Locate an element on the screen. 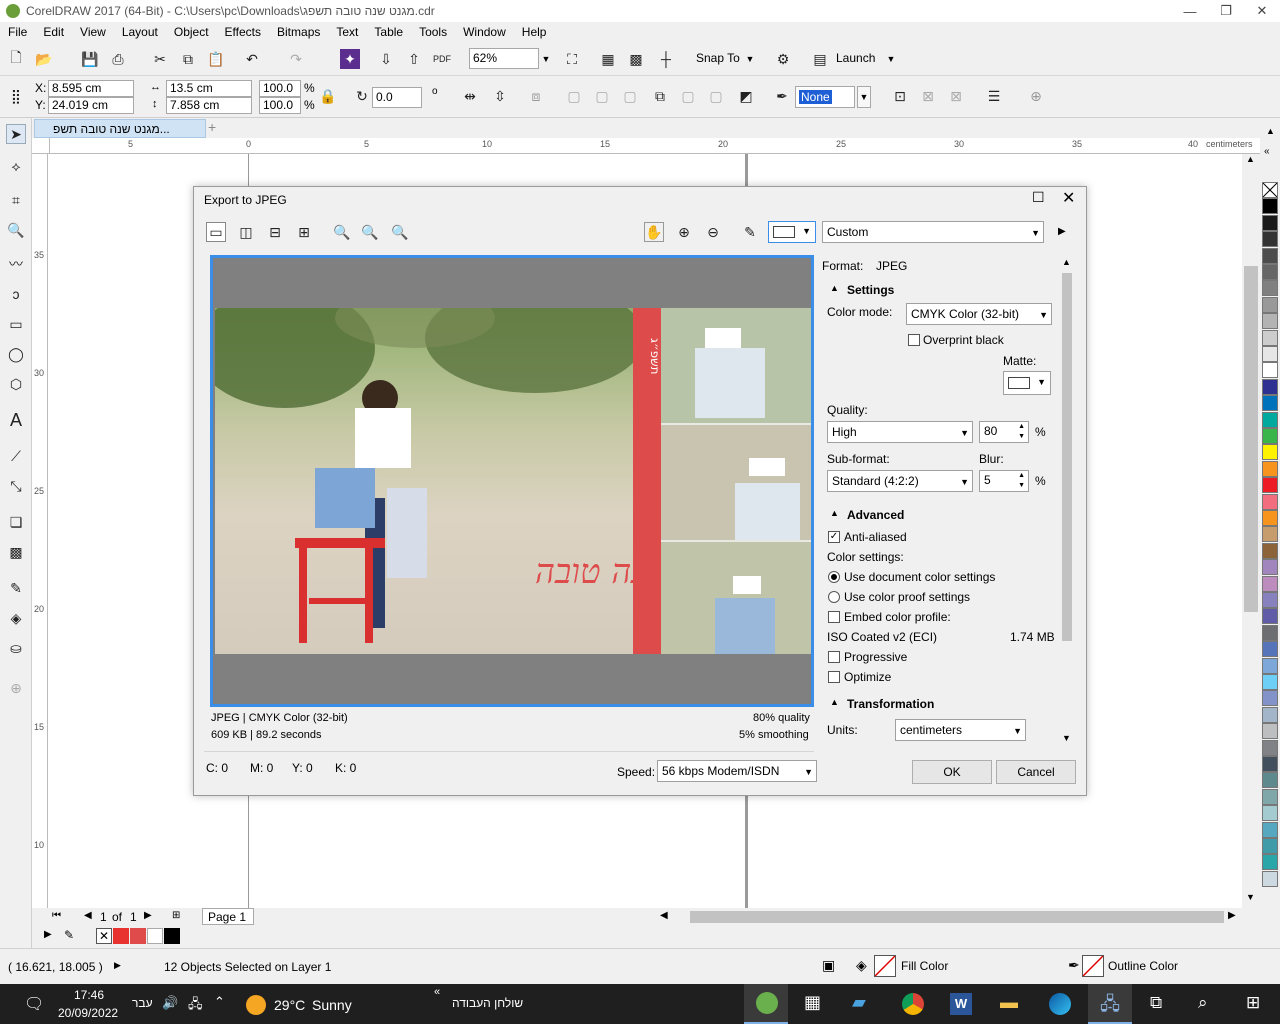  weld-icon: ▢ is located at coordinates (574, 96).